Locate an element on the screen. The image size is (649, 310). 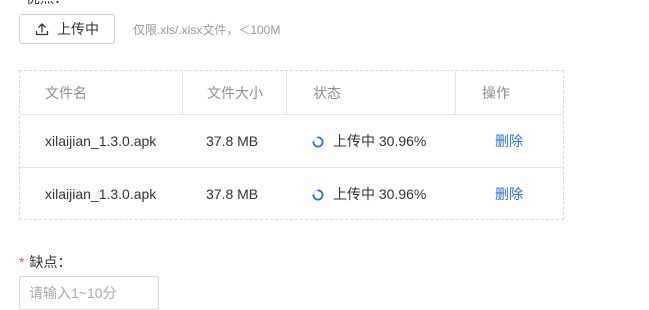
score-input is located at coordinates (89, 293).